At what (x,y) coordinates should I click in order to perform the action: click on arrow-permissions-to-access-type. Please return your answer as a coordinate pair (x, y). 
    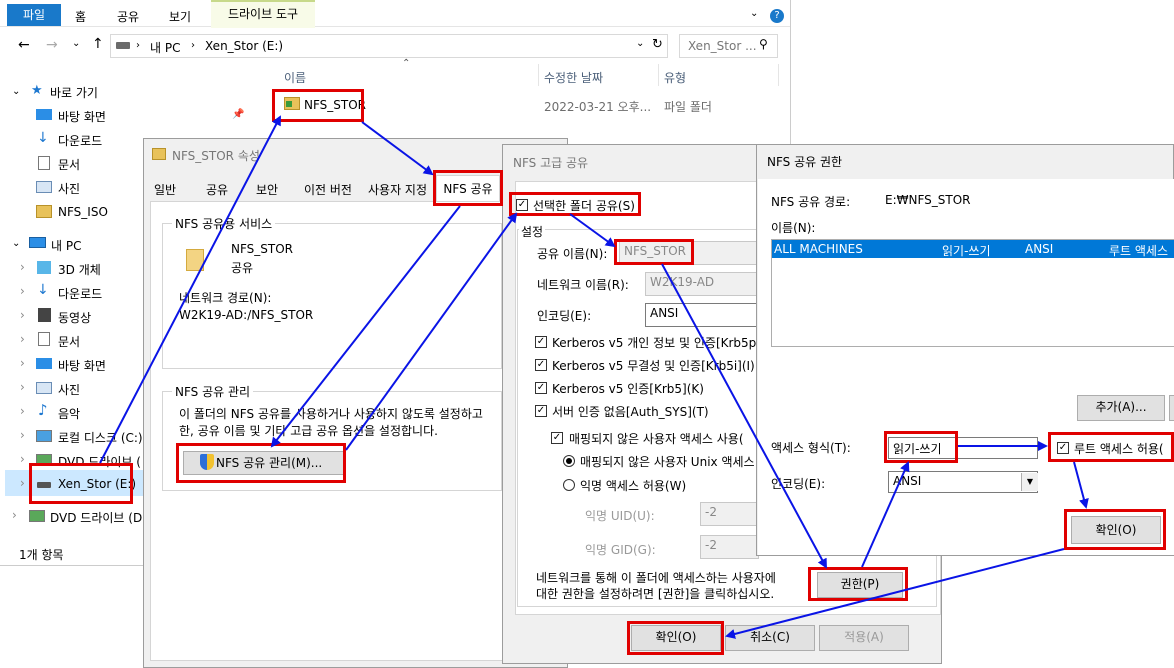
    Looking at the image, I should click on (885, 514).